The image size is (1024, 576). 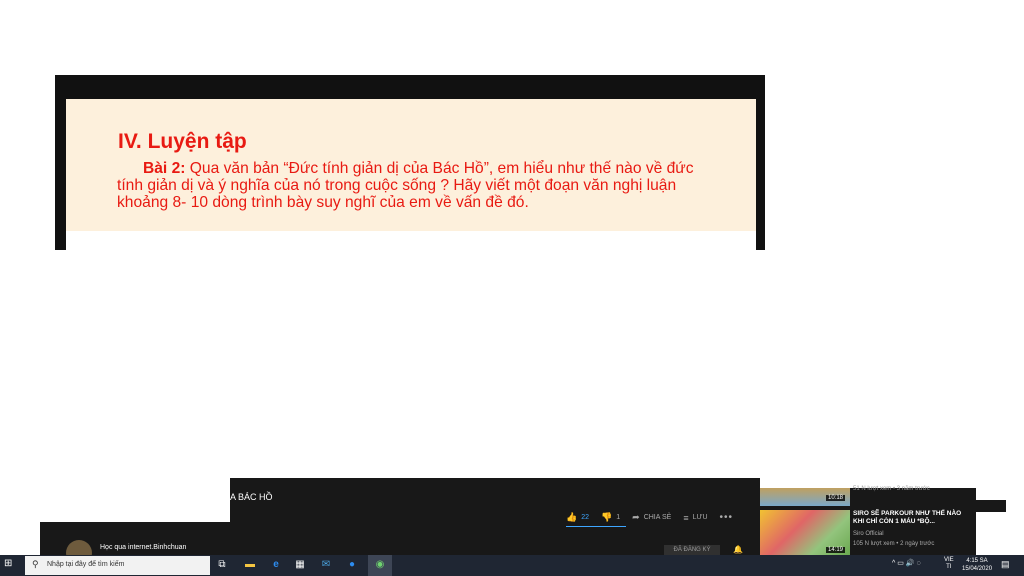 I want to click on bell-icon: 🔔, so click(x=738, y=549).